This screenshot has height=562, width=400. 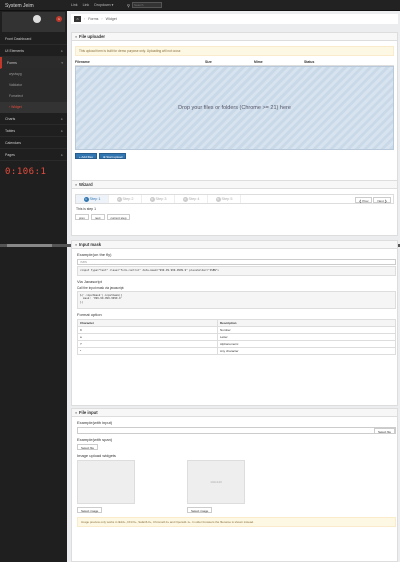 What do you see at coordinates (382, 200) in the screenshot?
I see `next-button: Next ❯` at bounding box center [382, 200].